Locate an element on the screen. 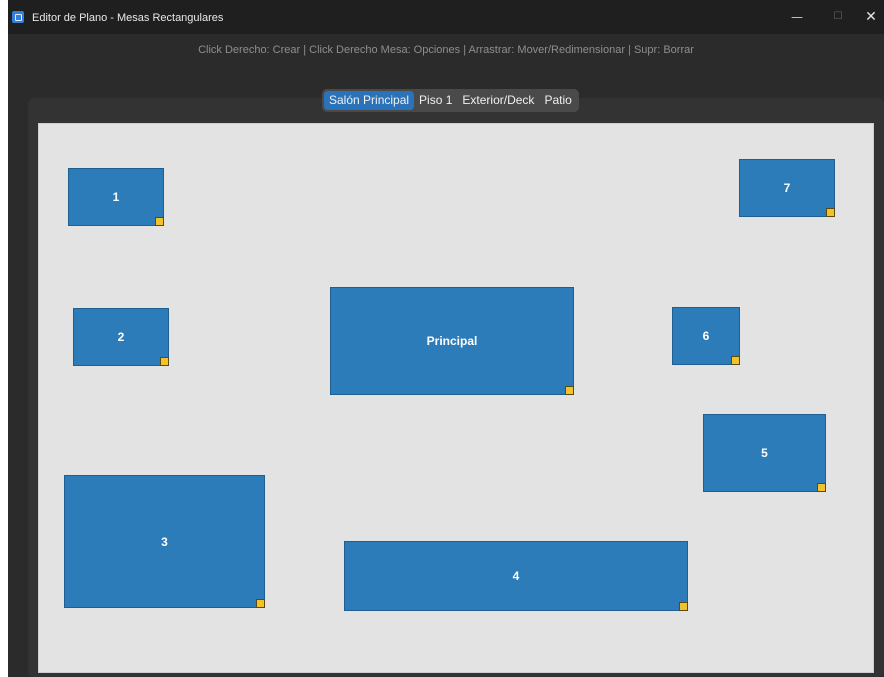 The width and height of the screenshot is (884, 677). table-2: 2 is located at coordinates (121, 337).